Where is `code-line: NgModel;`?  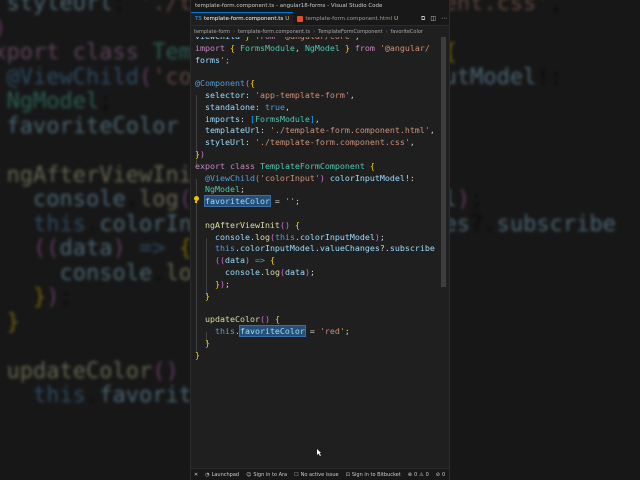
code-line: NgModel; is located at coordinates (220, 190).